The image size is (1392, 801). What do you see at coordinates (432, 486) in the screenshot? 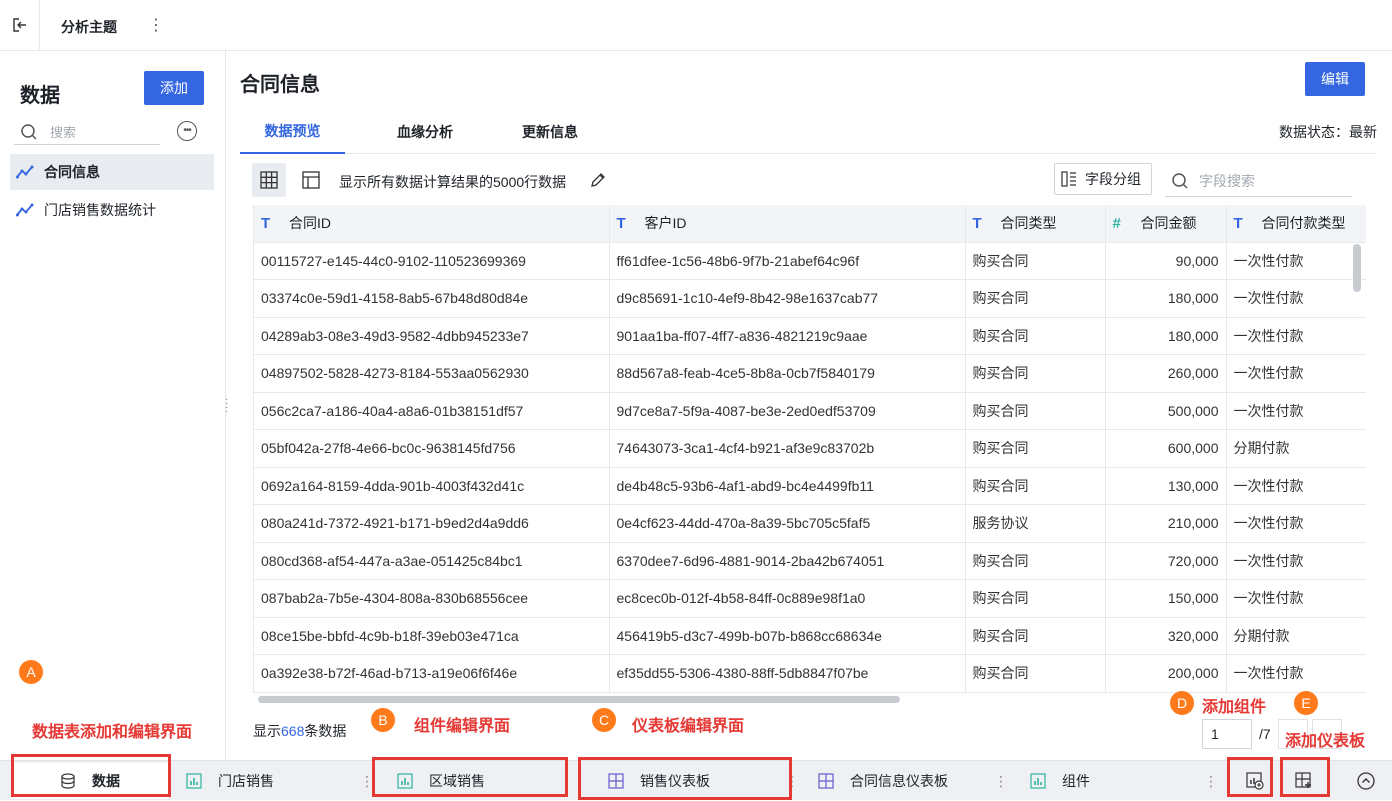
I see `table-cell: 0692a164-8159-4dda-901b-4003f432d41c` at bounding box center [432, 486].